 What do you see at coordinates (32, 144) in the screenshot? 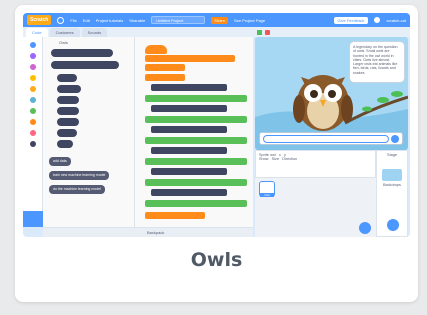
I see `category-ml` at bounding box center [32, 144].